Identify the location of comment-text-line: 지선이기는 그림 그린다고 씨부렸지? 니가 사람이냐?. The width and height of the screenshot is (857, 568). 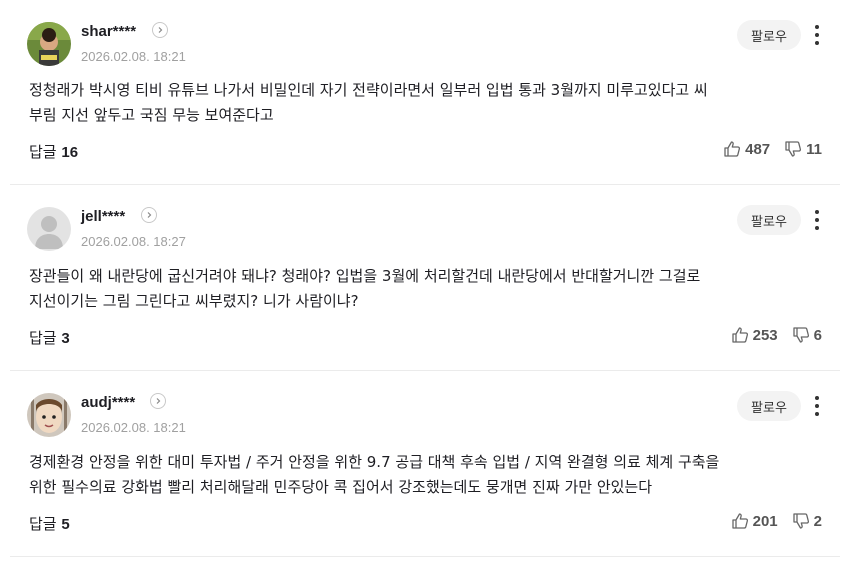
(194, 301).